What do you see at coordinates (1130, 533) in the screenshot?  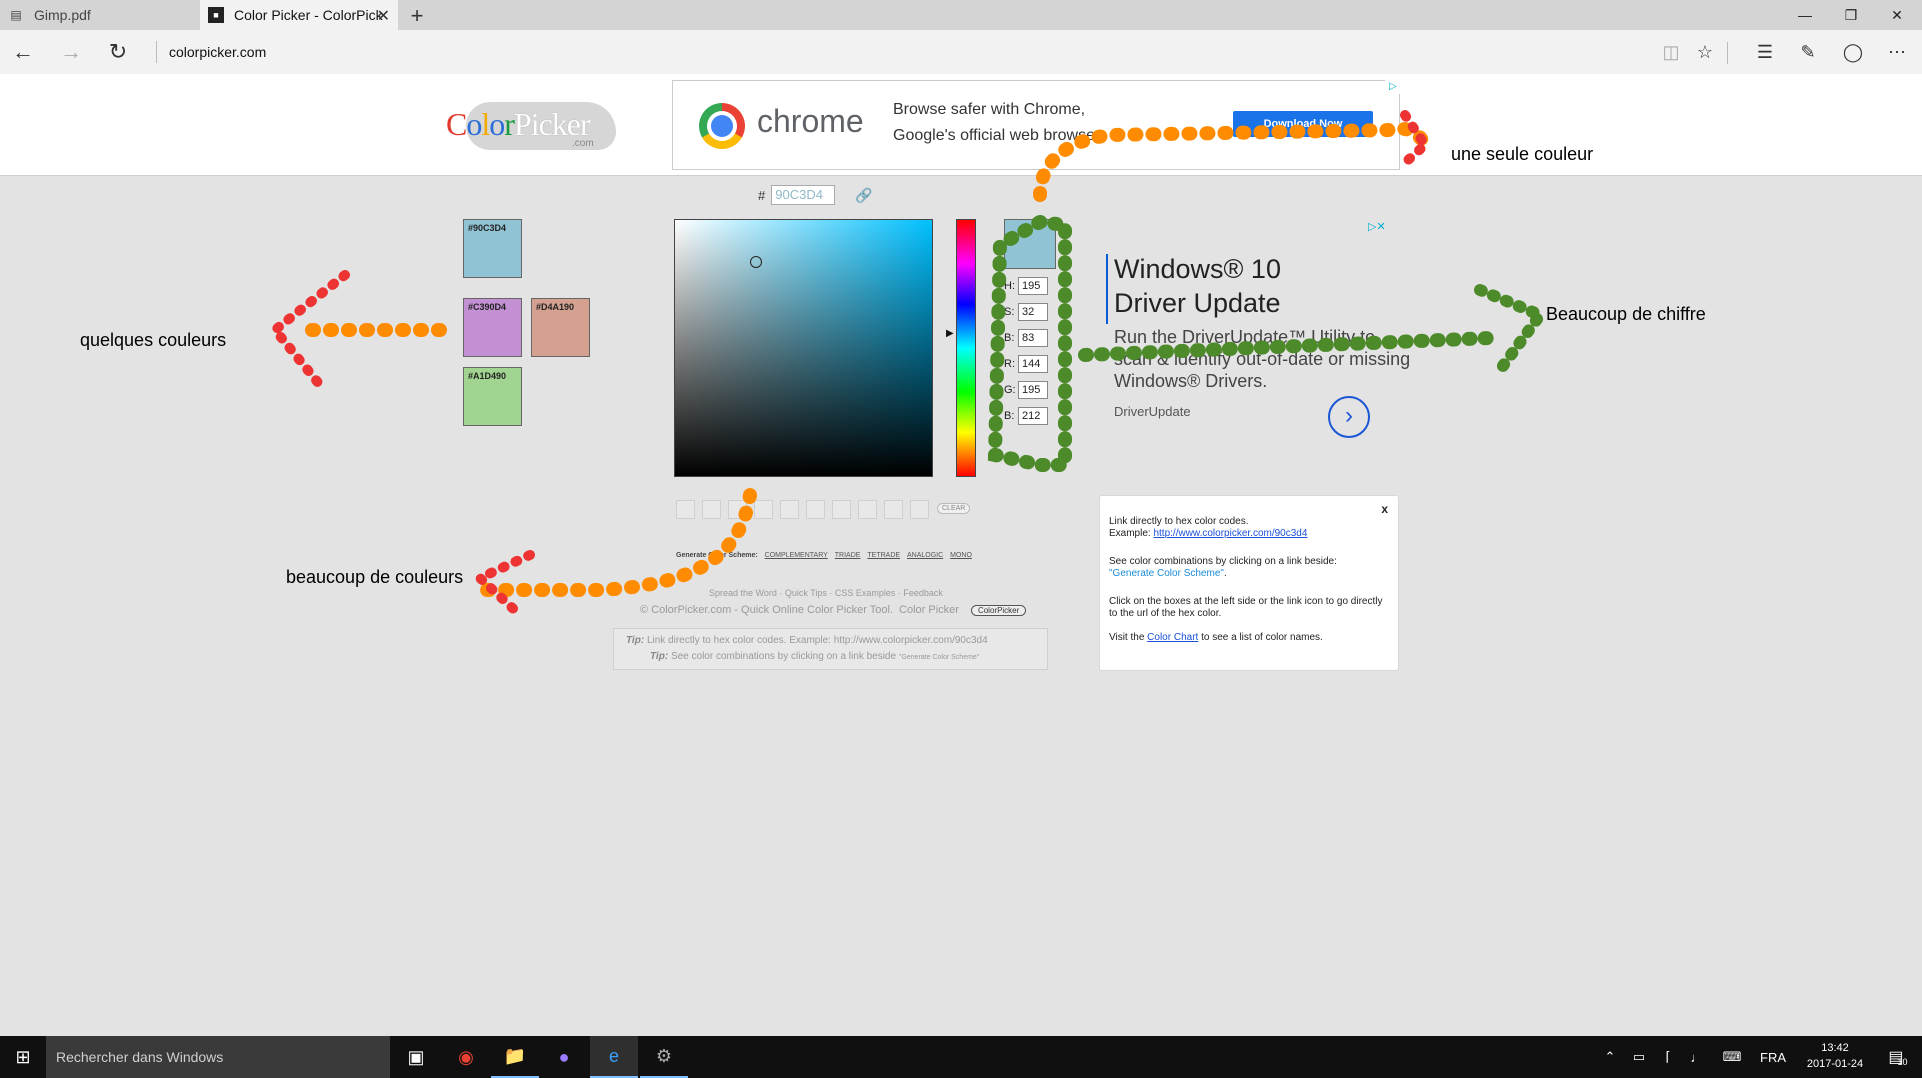 I see `info-p1-example: Example:` at bounding box center [1130, 533].